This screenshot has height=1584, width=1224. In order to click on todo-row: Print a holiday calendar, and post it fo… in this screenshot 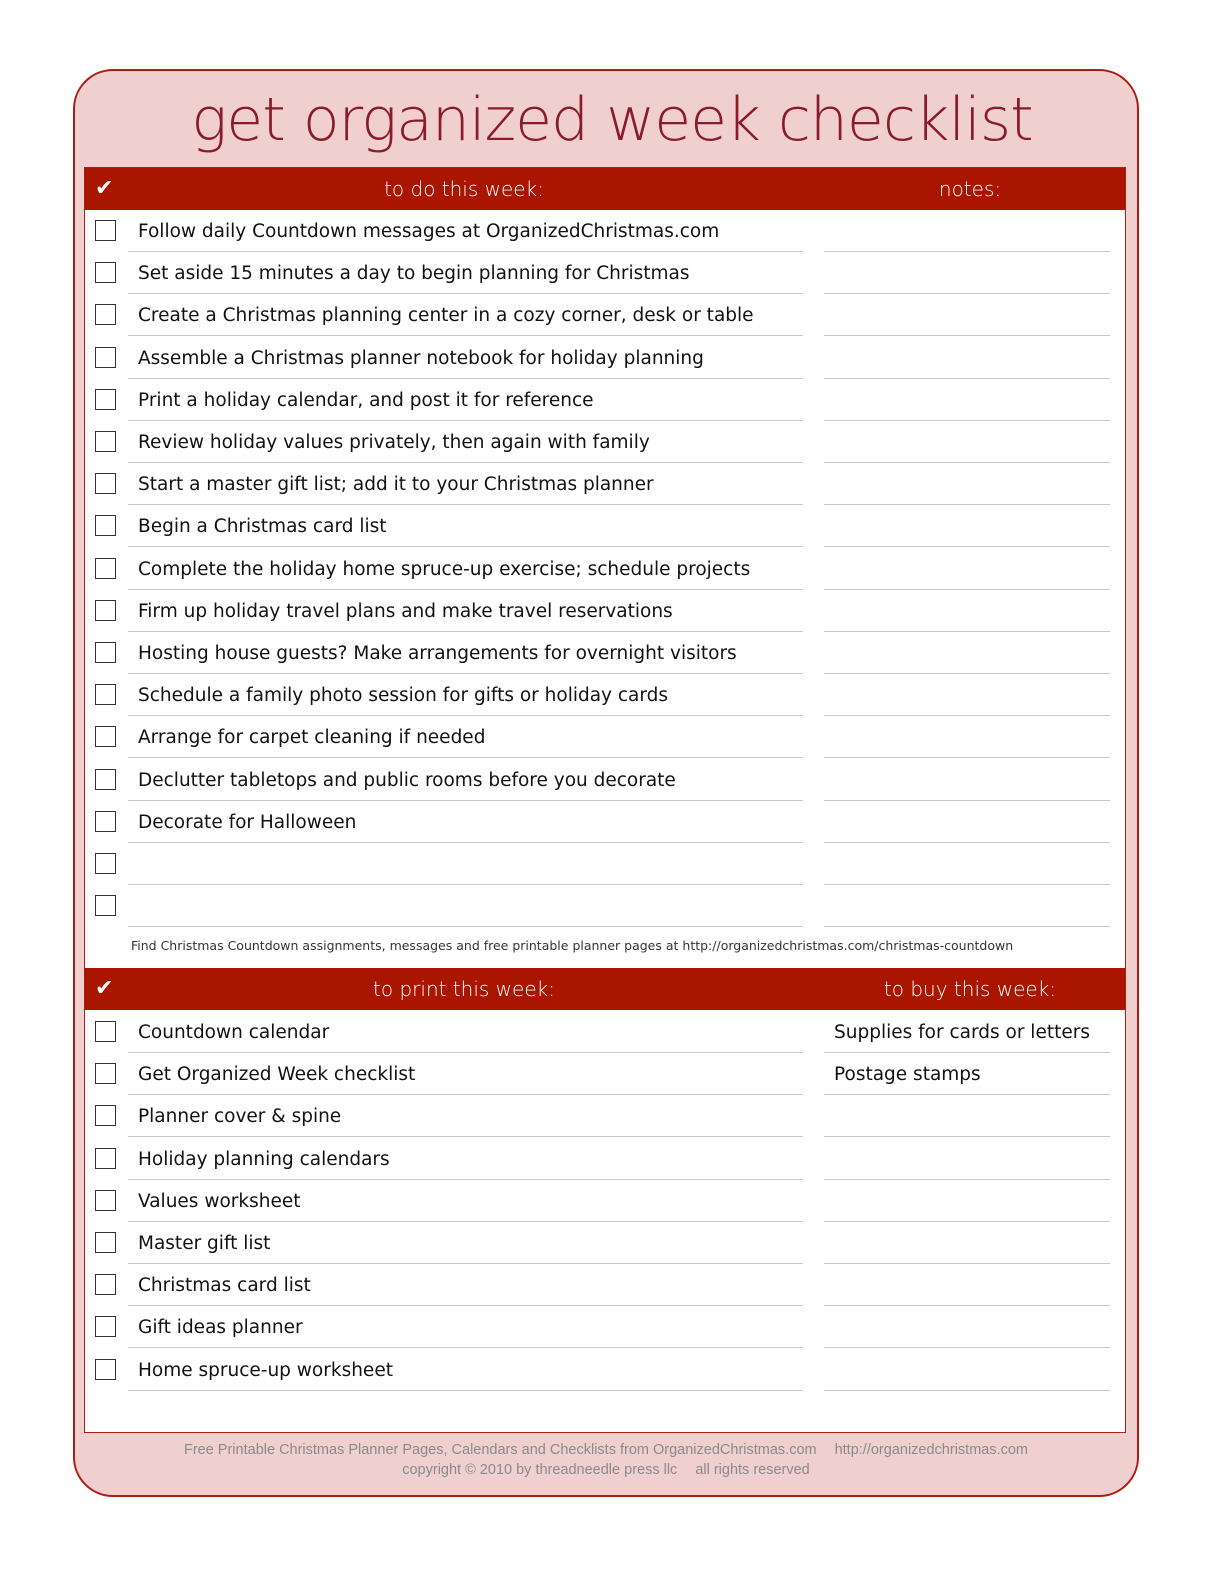, I will do `click(605, 401)`.